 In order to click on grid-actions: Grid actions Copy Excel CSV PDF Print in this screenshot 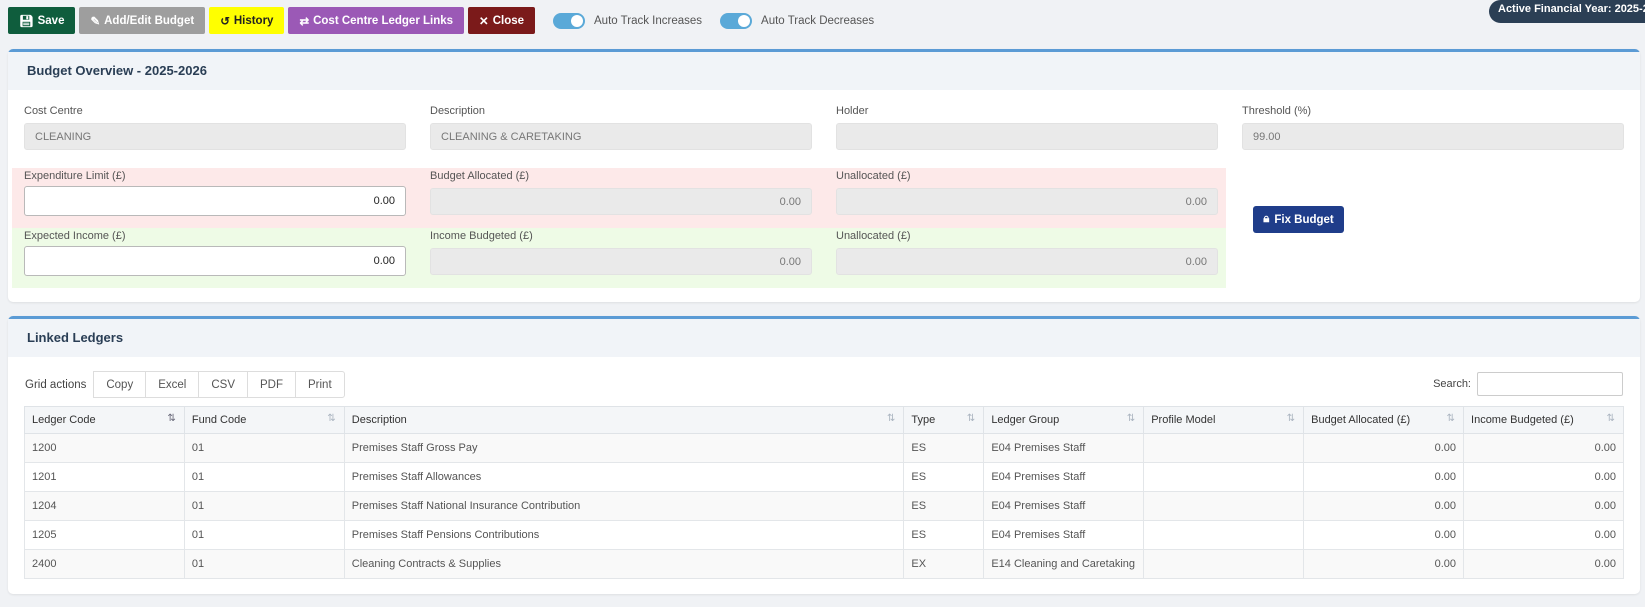, I will do `click(185, 384)`.